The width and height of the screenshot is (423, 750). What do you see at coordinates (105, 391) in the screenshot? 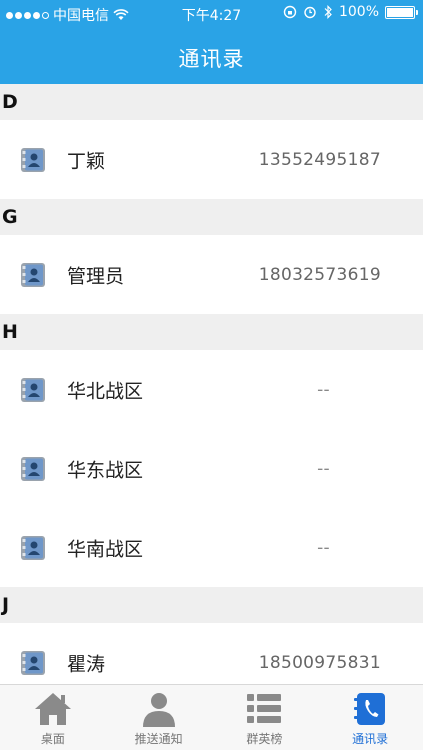
I see `contact-name: 华北战区` at bounding box center [105, 391].